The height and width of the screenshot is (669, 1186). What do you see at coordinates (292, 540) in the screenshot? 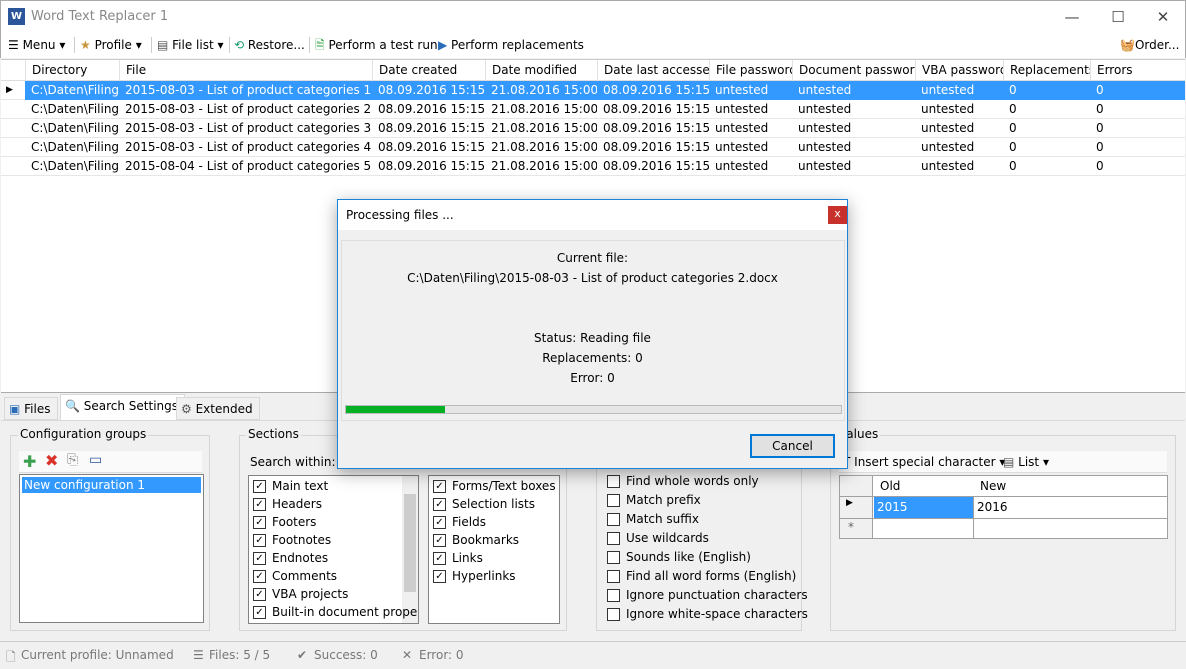
I see `checkbox-item: ✓ Footnotes` at bounding box center [292, 540].